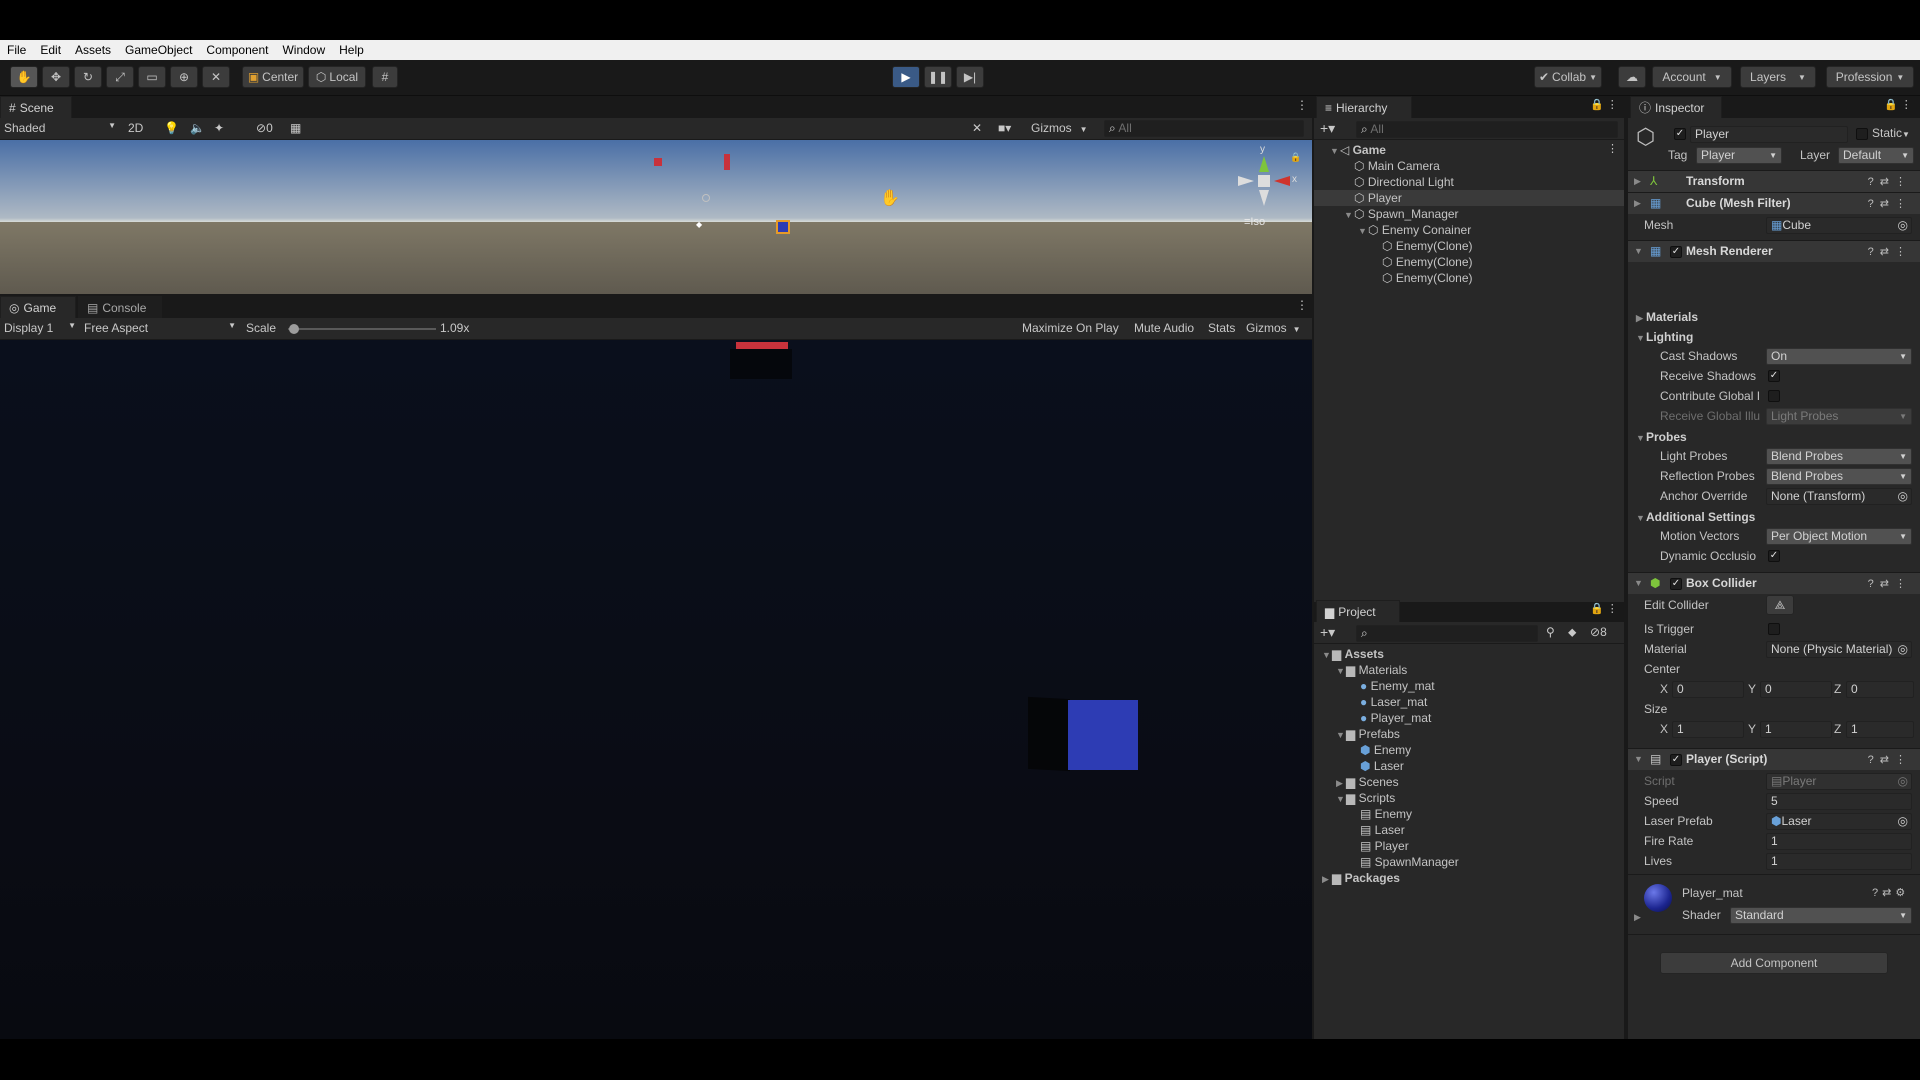  What do you see at coordinates (184, 77) in the screenshot?
I see `transform-tool-icon: ⊕` at bounding box center [184, 77].